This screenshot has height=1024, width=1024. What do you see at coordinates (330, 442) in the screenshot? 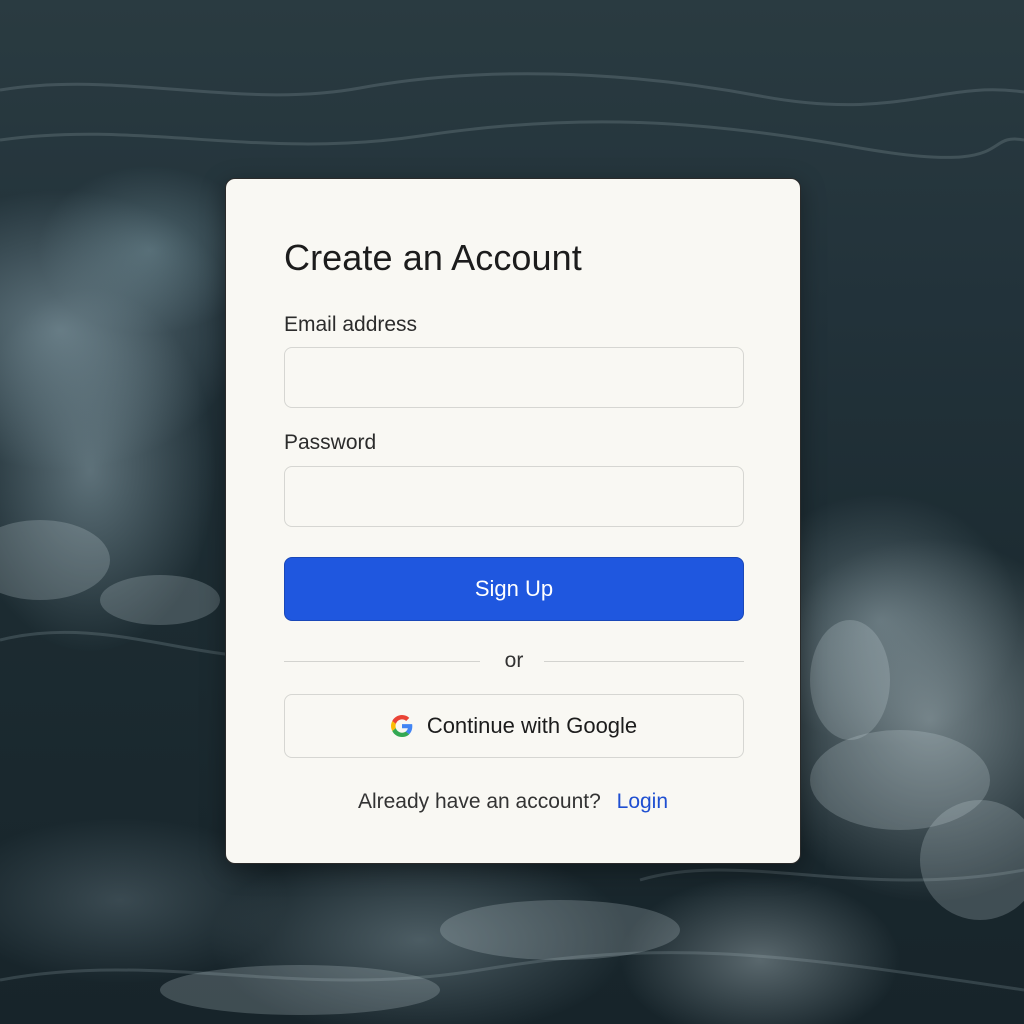
I see `password-label: Password` at bounding box center [330, 442].